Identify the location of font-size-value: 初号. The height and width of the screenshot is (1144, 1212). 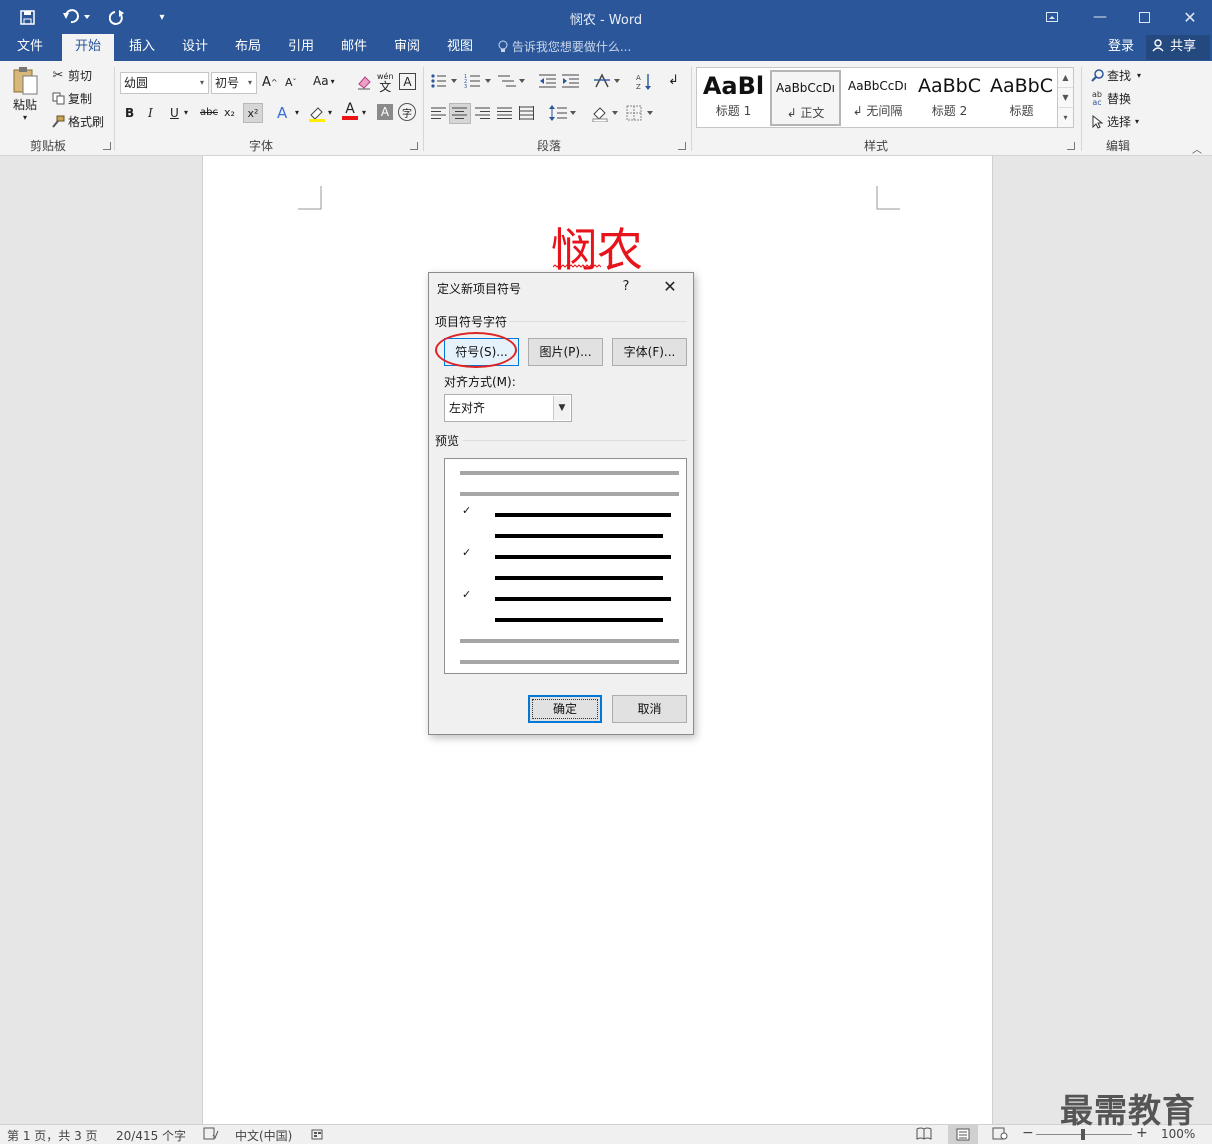
(227, 83).